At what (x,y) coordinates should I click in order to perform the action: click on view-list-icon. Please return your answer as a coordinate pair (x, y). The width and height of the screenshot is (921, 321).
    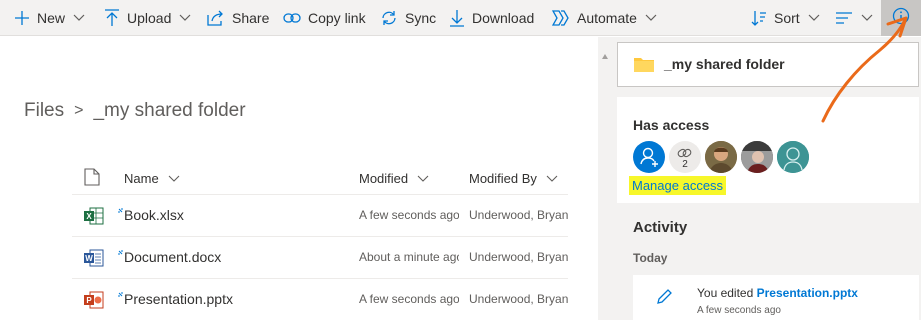
    Looking at the image, I should click on (844, 18).